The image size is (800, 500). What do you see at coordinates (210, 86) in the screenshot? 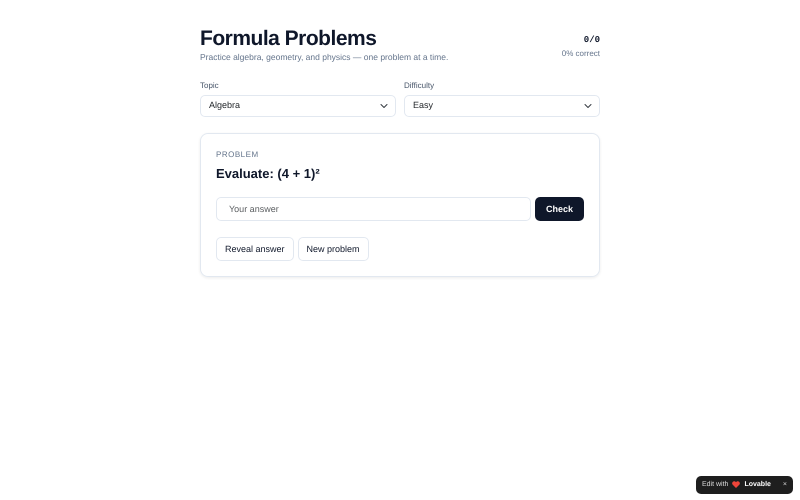
I see `field-label: Topic` at bounding box center [210, 86].